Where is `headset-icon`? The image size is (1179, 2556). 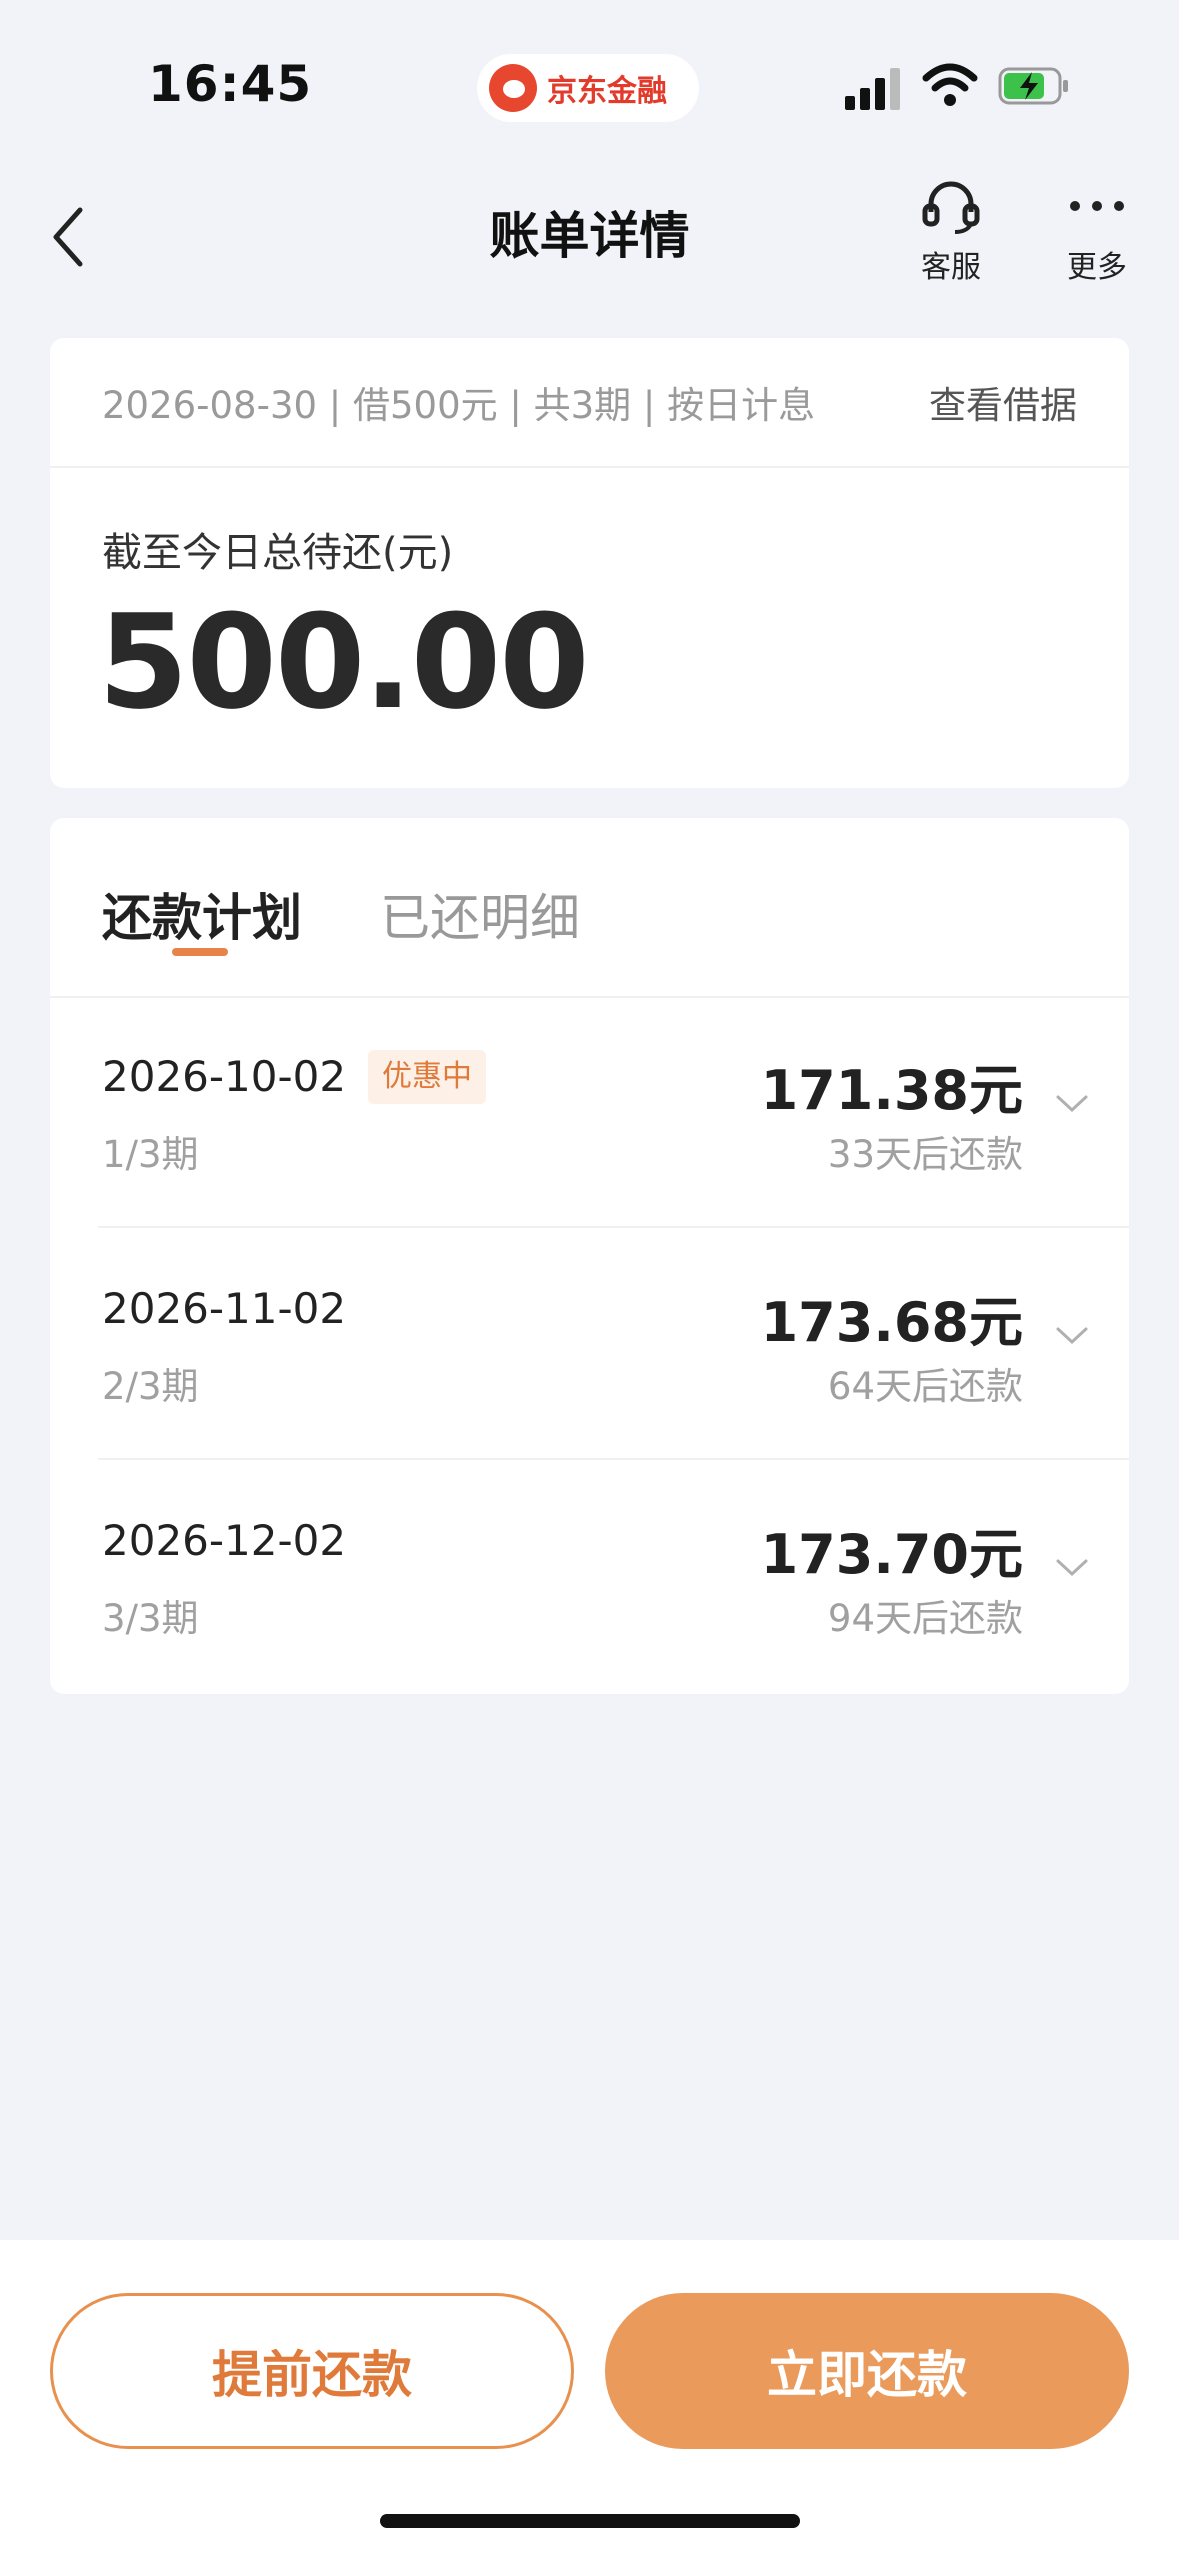 headset-icon is located at coordinates (951, 207).